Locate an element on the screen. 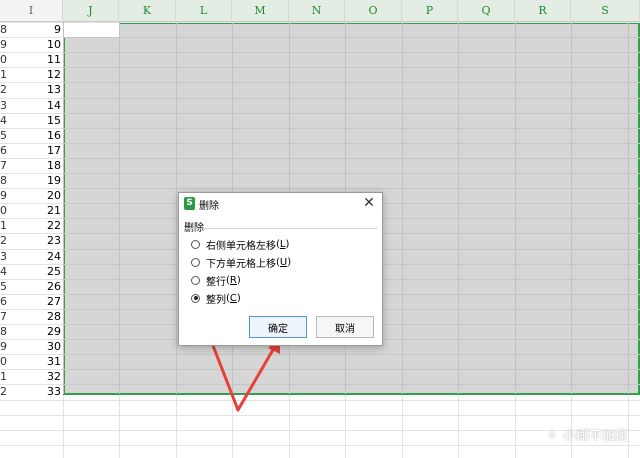 The image size is (640, 458). option-label: 整行 is located at coordinates (216, 282).